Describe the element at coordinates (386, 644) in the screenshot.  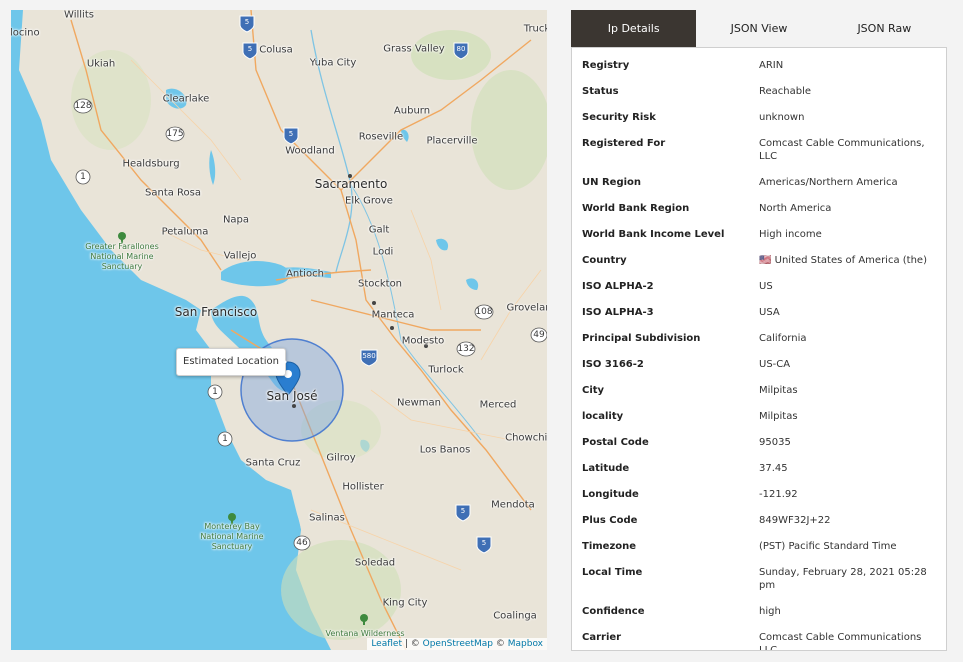
I see `leaflet-link: Leaflet` at that location.